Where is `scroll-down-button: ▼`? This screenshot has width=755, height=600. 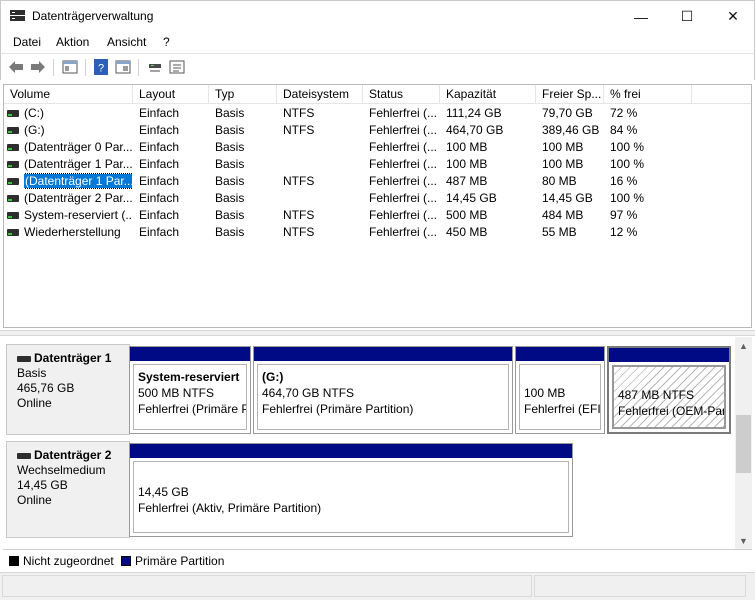 scroll-down-button: ▼ is located at coordinates (743, 540).